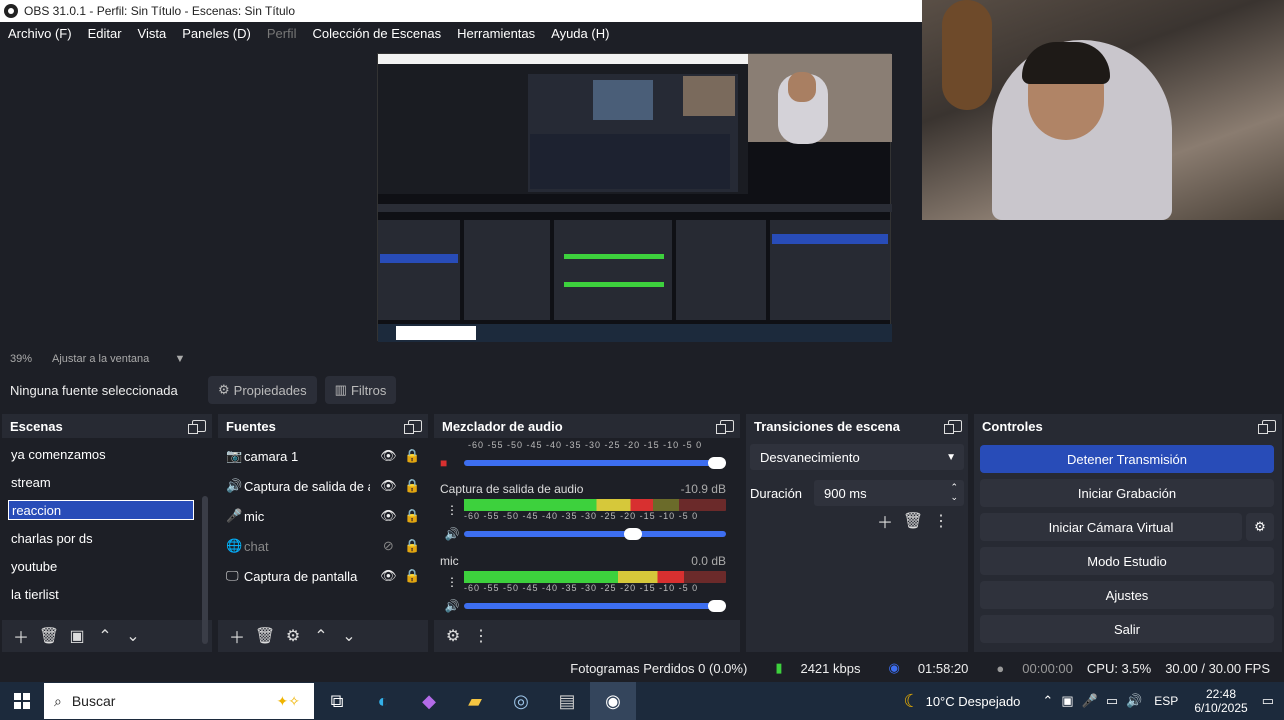 The image size is (1284, 720). What do you see at coordinates (324, 456) in the screenshot?
I see `source-row: 📷 camara 1 👁 🔒` at bounding box center [324, 456].